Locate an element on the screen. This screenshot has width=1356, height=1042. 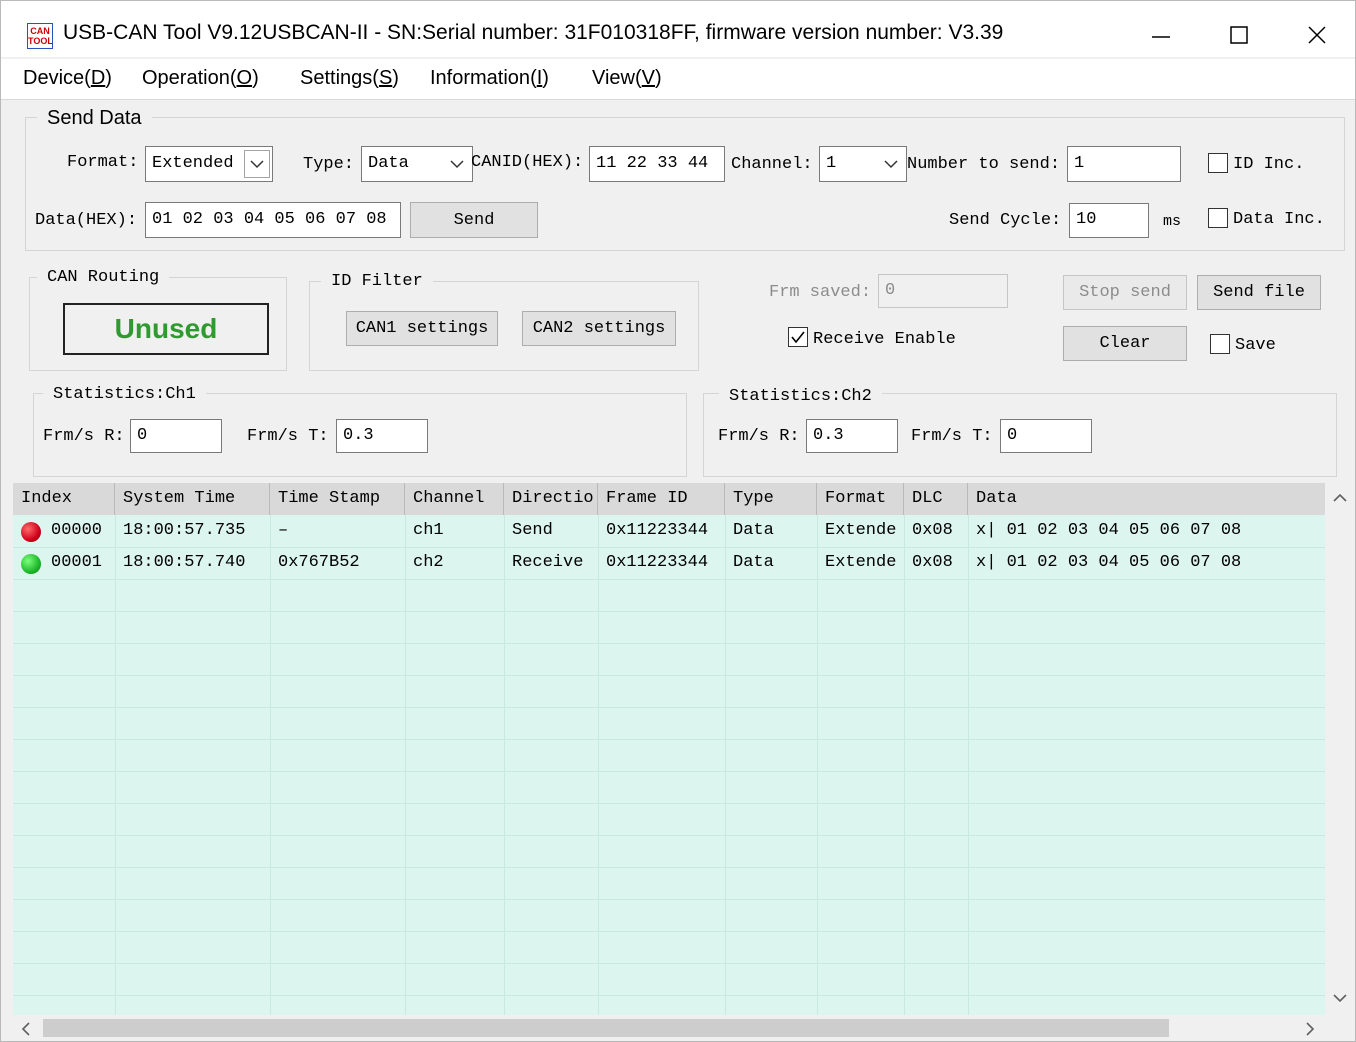
type-select-value: Data is located at coordinates (388, 163).